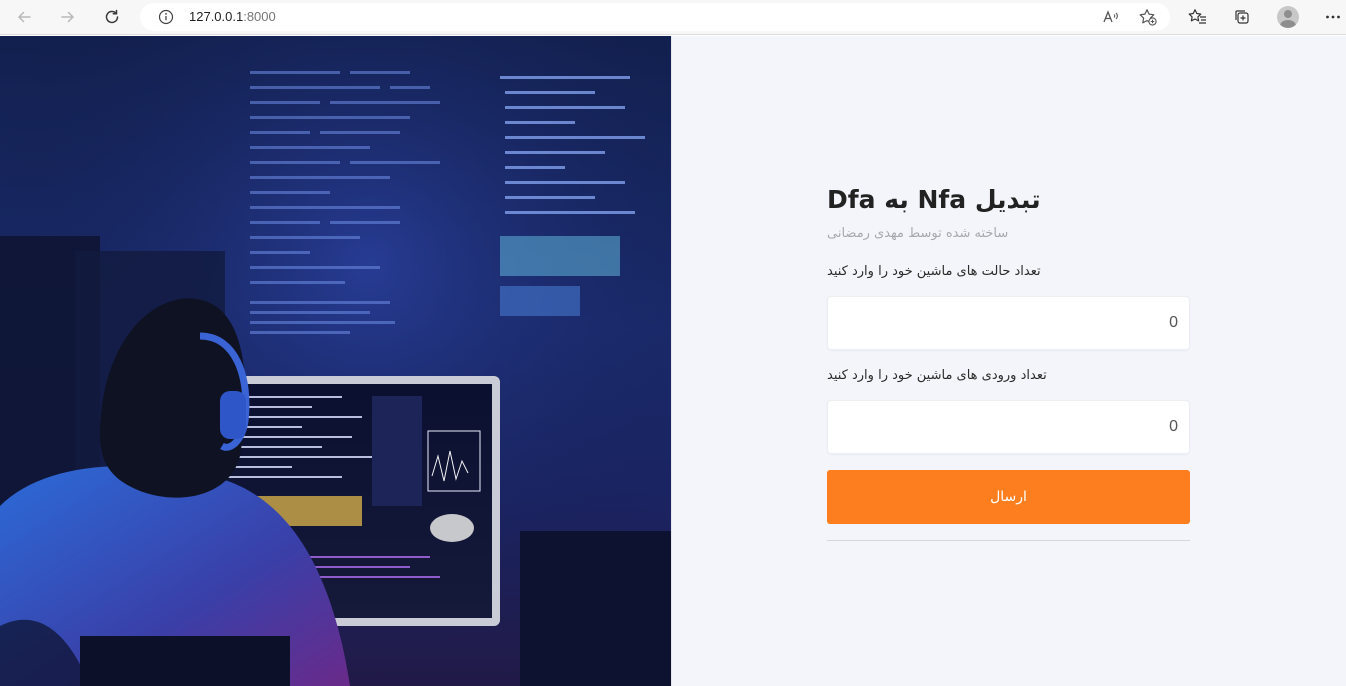  I want to click on back-arrow-icon, so click(24, 17).